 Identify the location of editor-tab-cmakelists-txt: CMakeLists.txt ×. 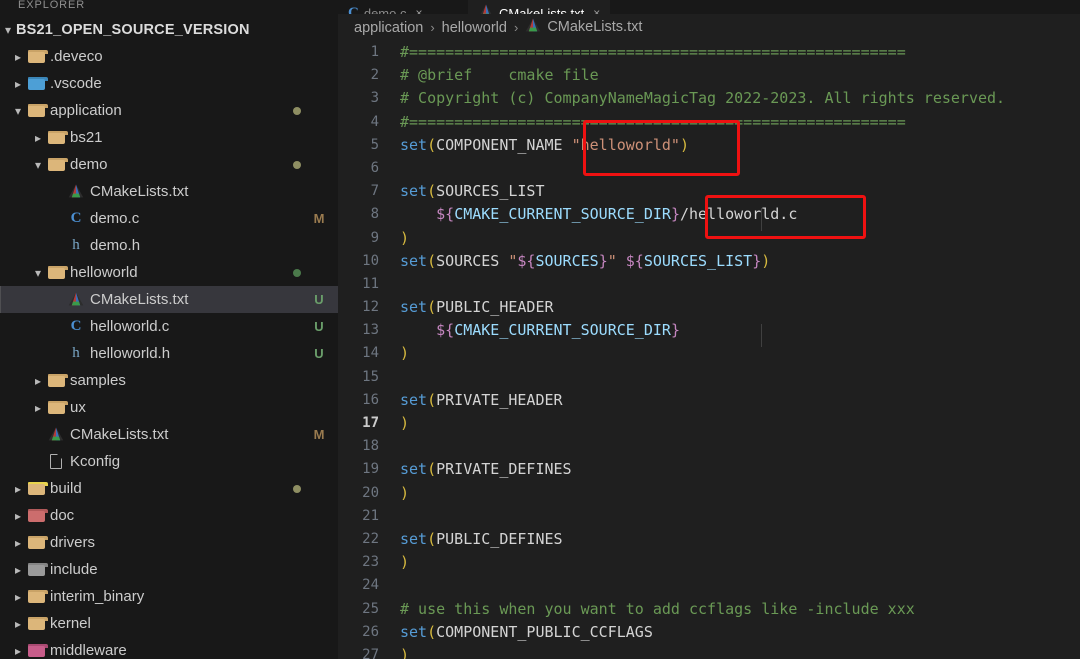
(539, 7).